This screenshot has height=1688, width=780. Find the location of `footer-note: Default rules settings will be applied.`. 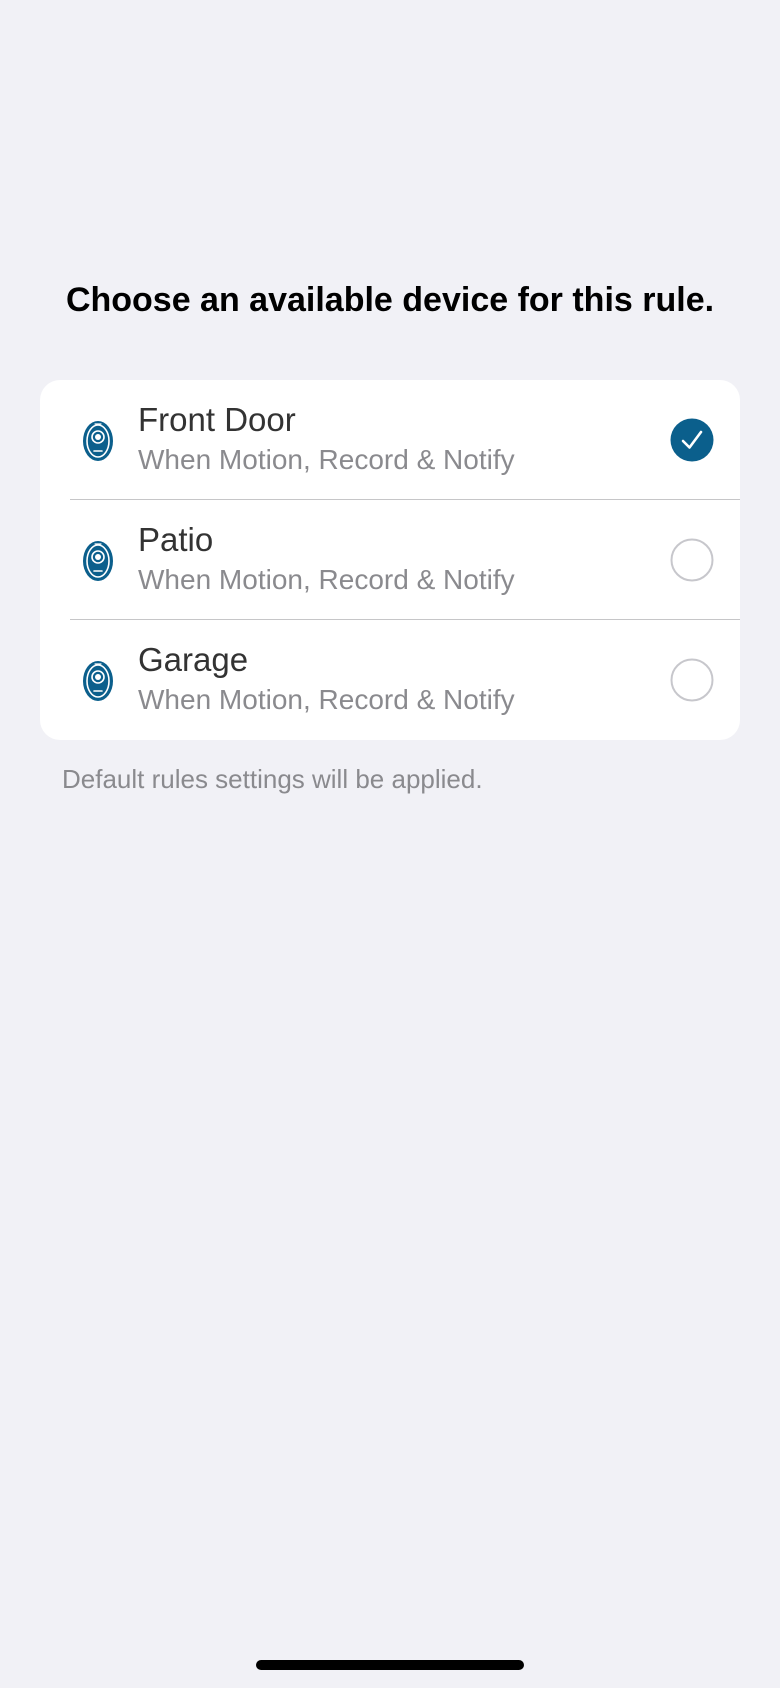

footer-note: Default rules settings will be applied. is located at coordinates (272, 779).